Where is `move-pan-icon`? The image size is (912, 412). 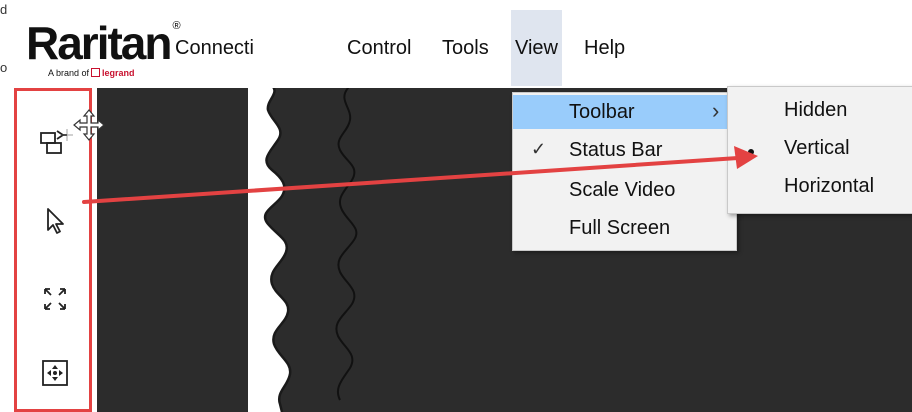
move-pan-icon is located at coordinates (55, 373).